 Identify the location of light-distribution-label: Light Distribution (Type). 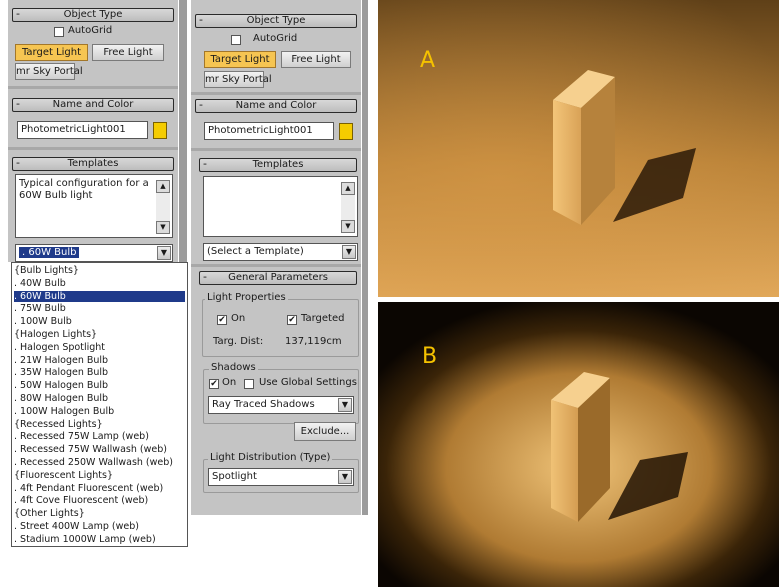
(270, 457).